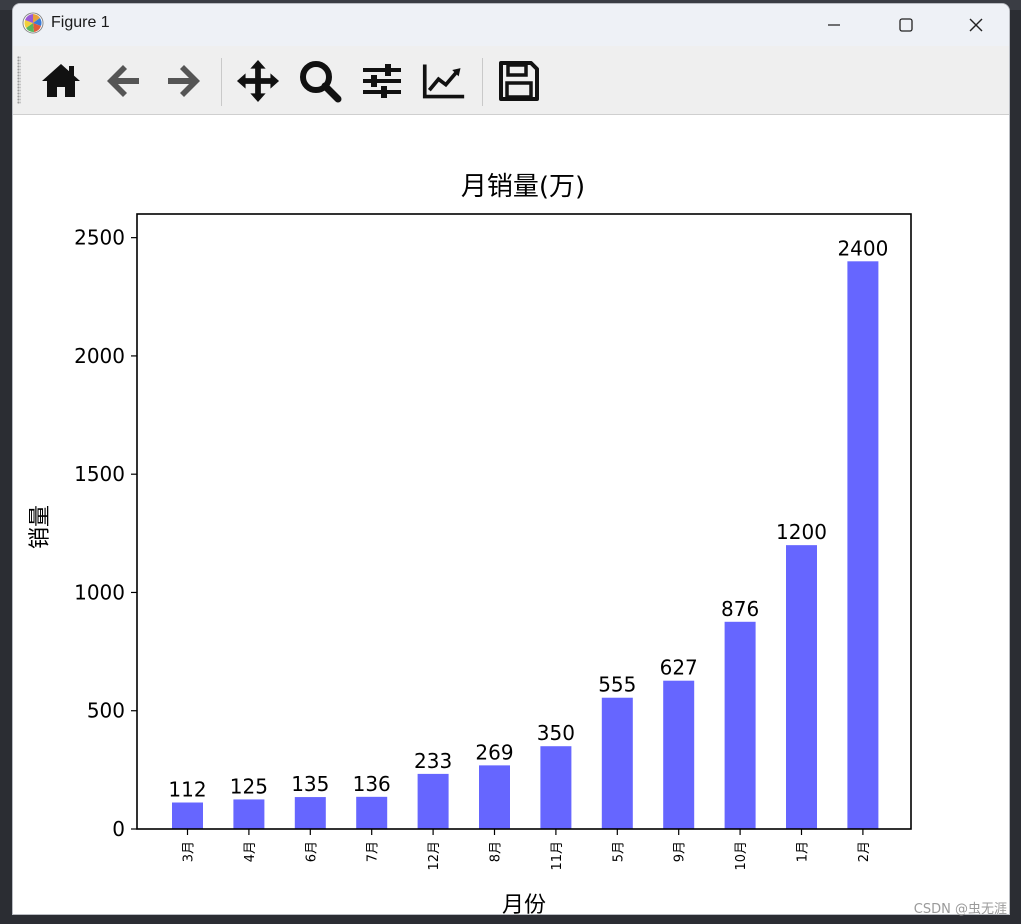  I want to click on x-tick-label: 7月, so click(373, 851).